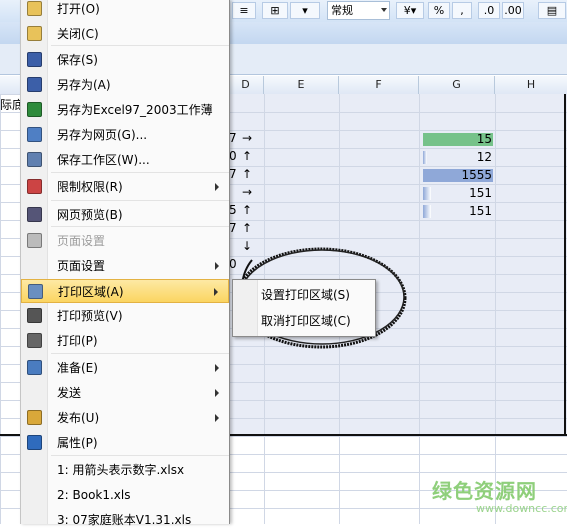 This screenshot has width=567, height=532. Describe the element at coordinates (78, 34) in the screenshot. I see `menu-item-label: 关闭(C)` at that location.